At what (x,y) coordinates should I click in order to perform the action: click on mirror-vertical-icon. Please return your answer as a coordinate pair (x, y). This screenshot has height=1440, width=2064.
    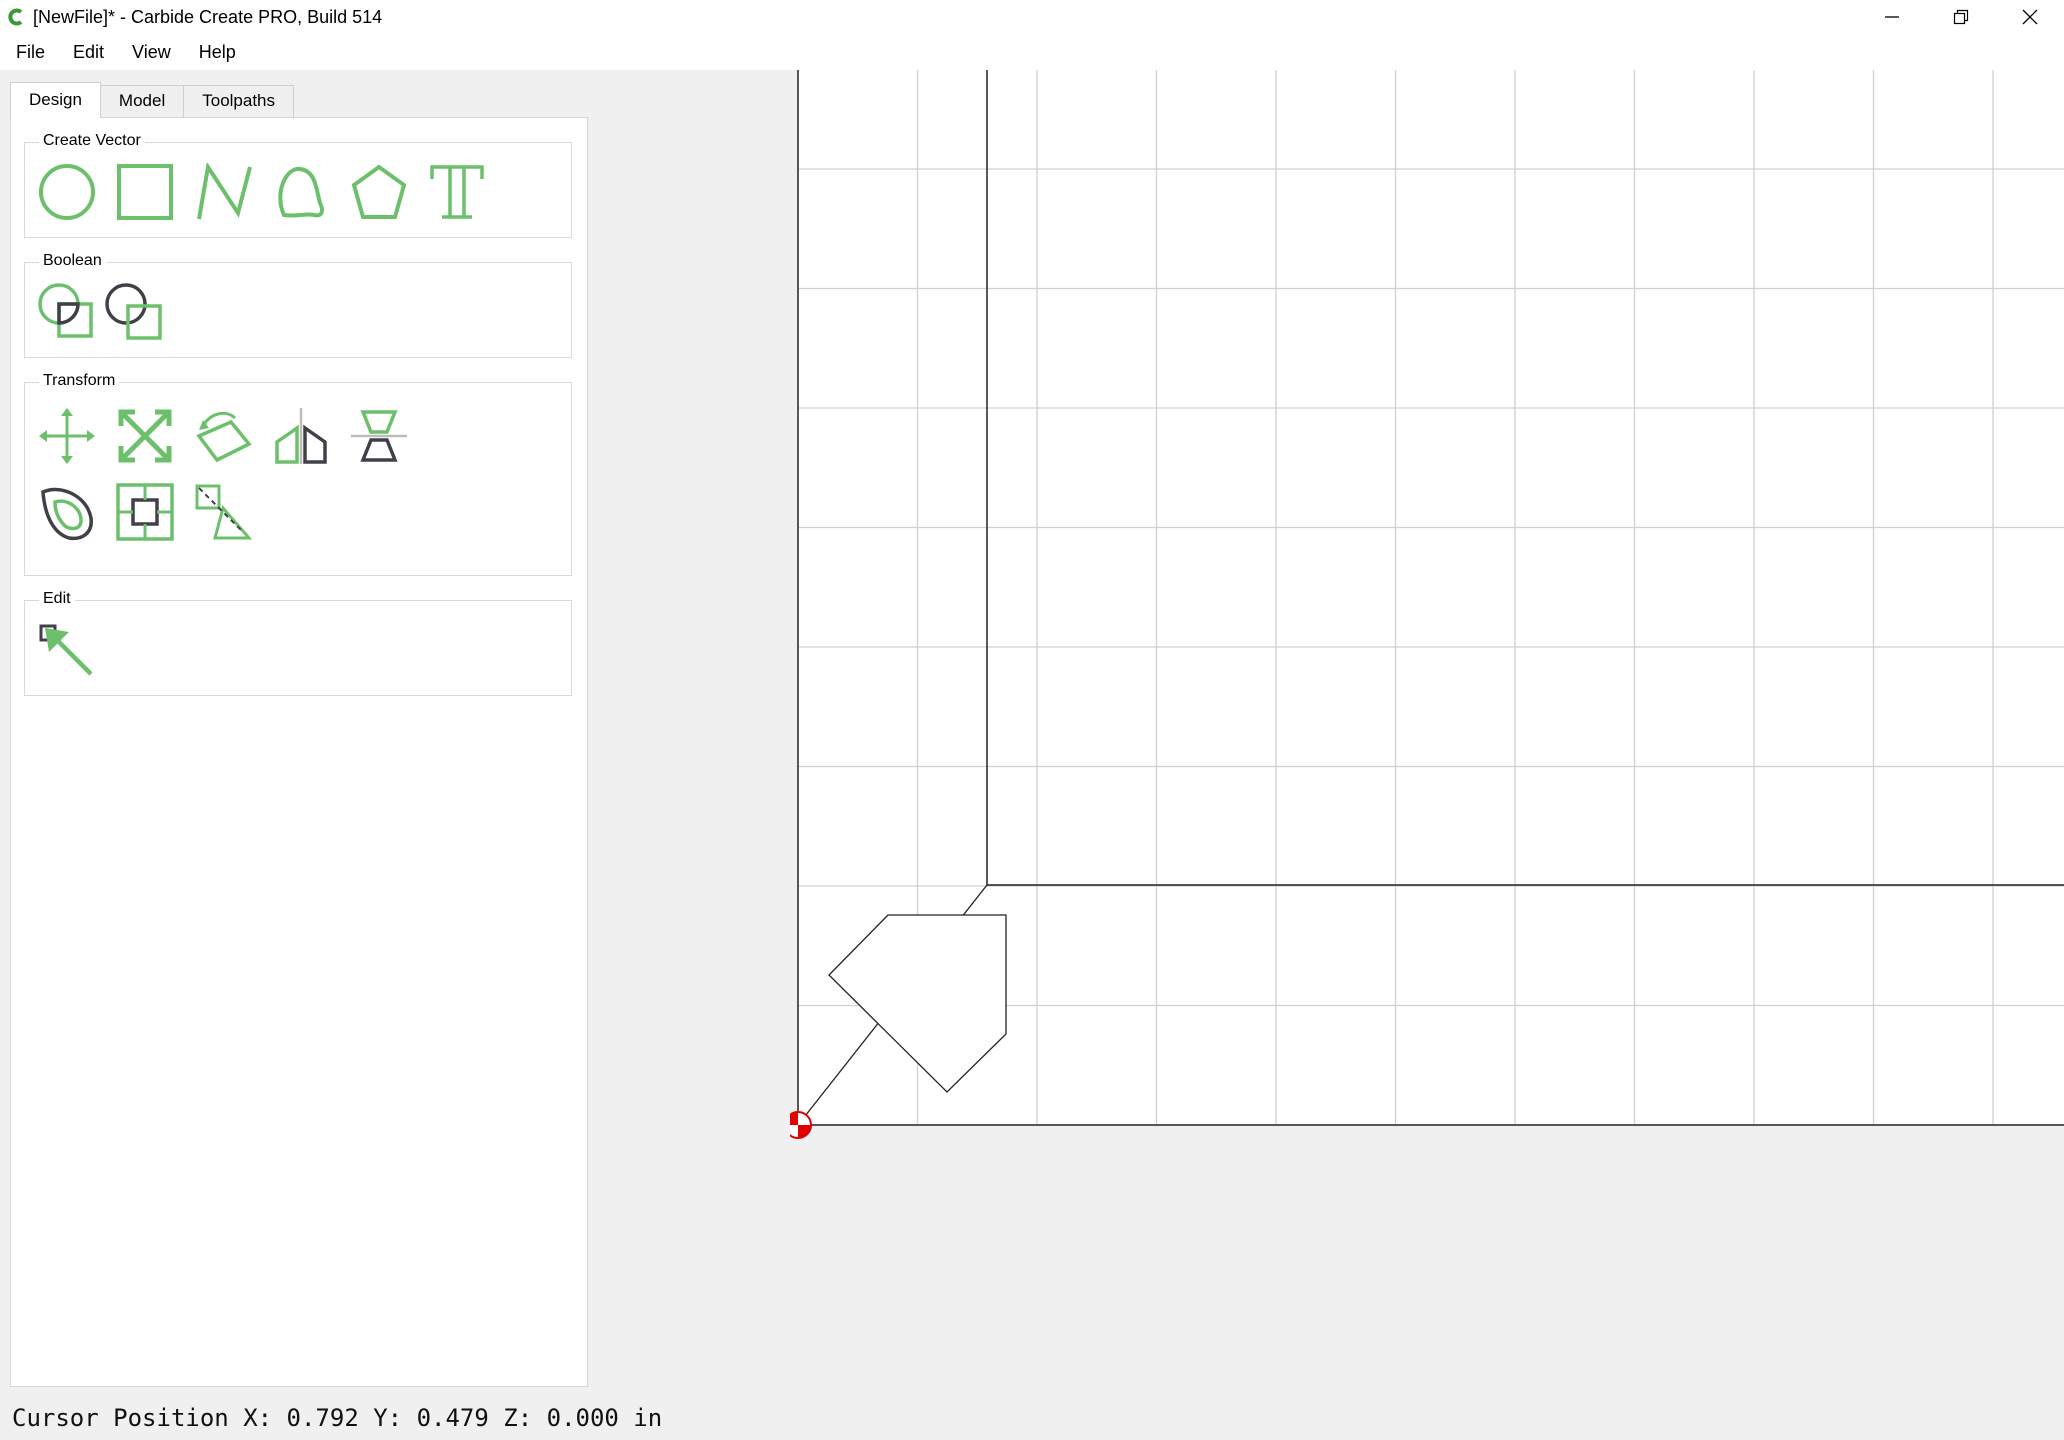
    Looking at the image, I should click on (379, 436).